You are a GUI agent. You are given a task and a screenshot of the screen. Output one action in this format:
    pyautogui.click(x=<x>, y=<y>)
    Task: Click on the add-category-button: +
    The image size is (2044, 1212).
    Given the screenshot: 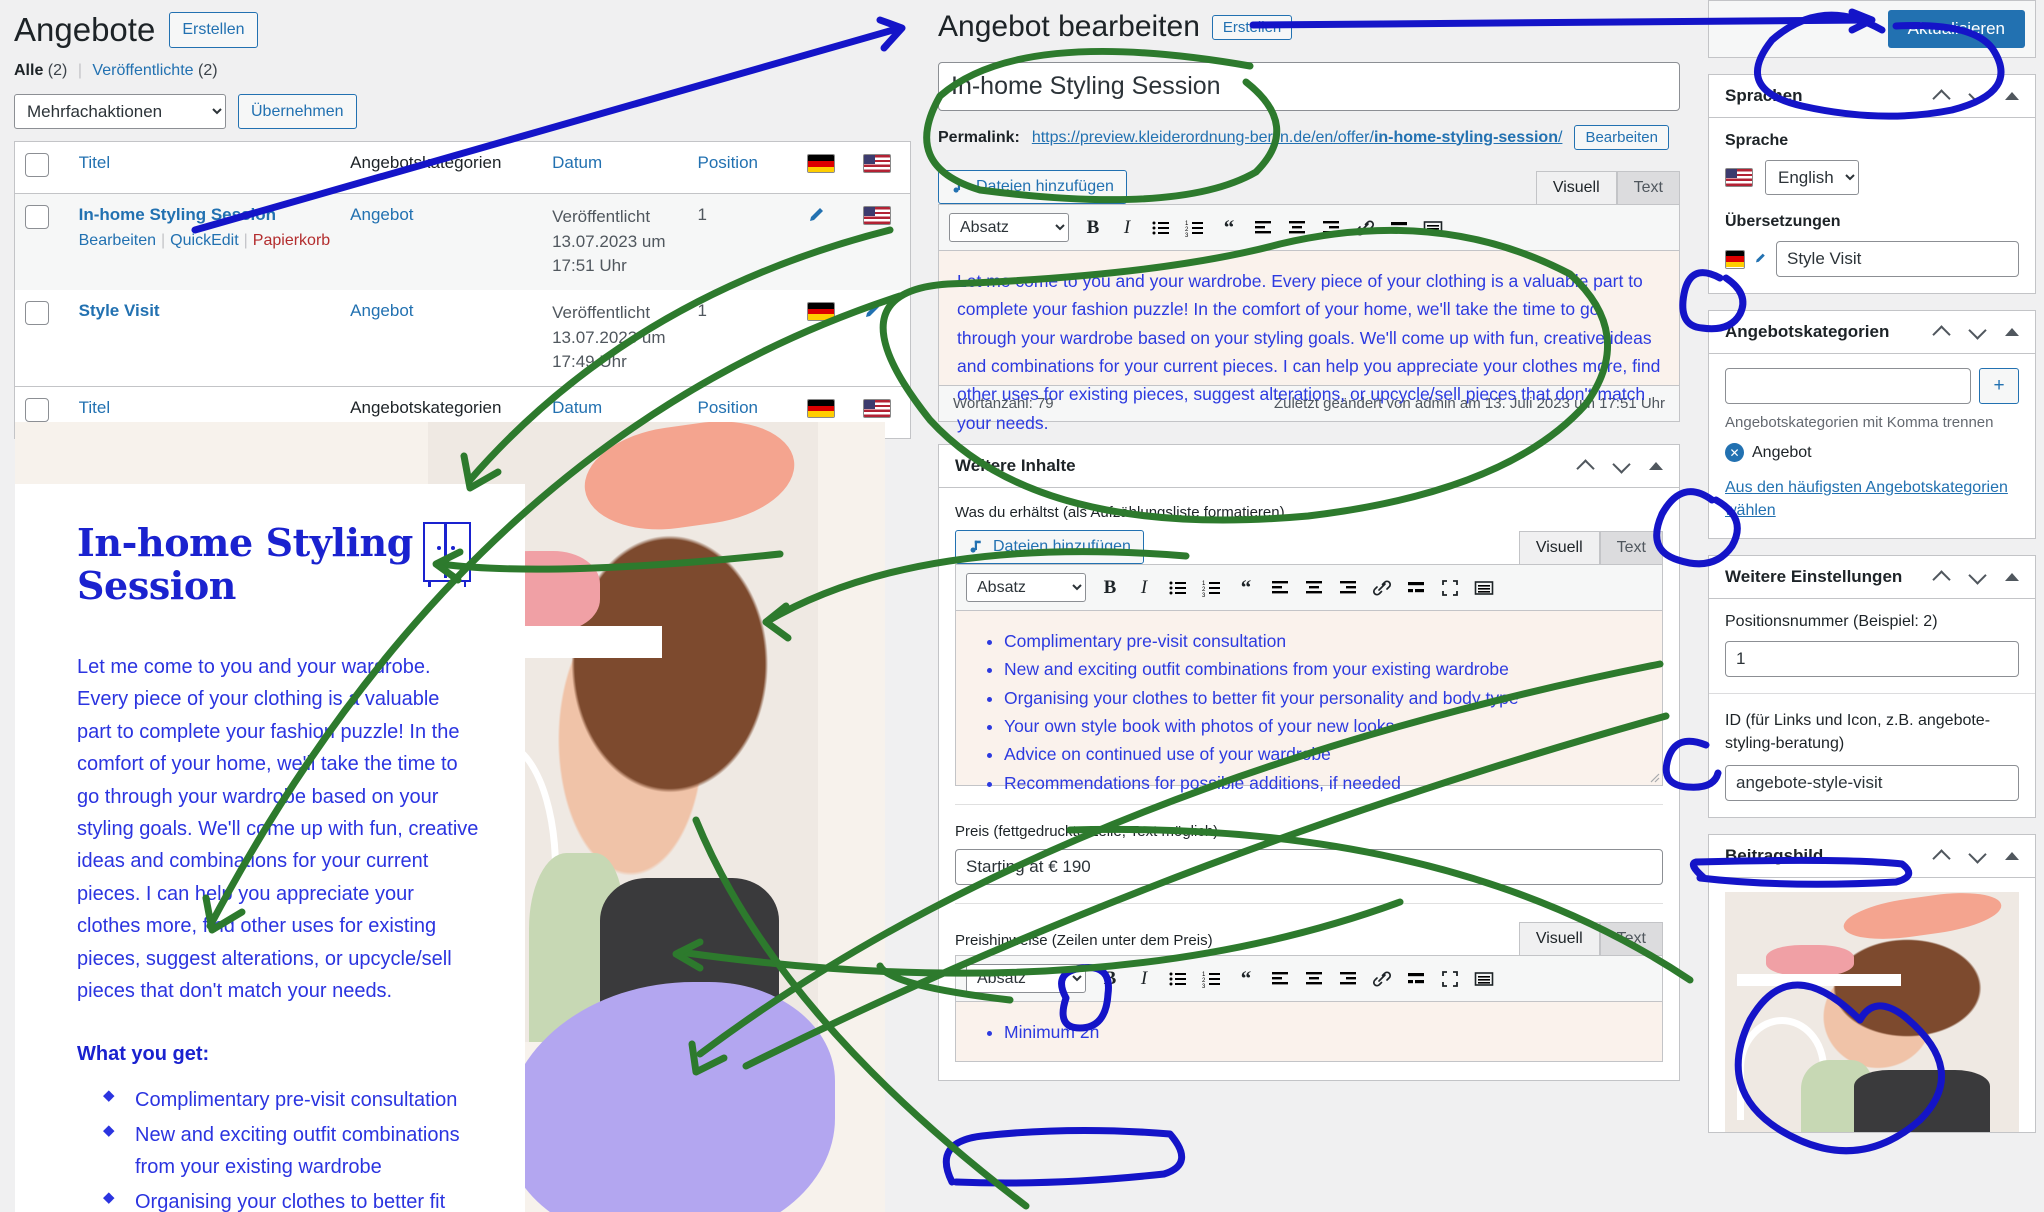 What is the action you would take?
    pyautogui.click(x=1999, y=386)
    